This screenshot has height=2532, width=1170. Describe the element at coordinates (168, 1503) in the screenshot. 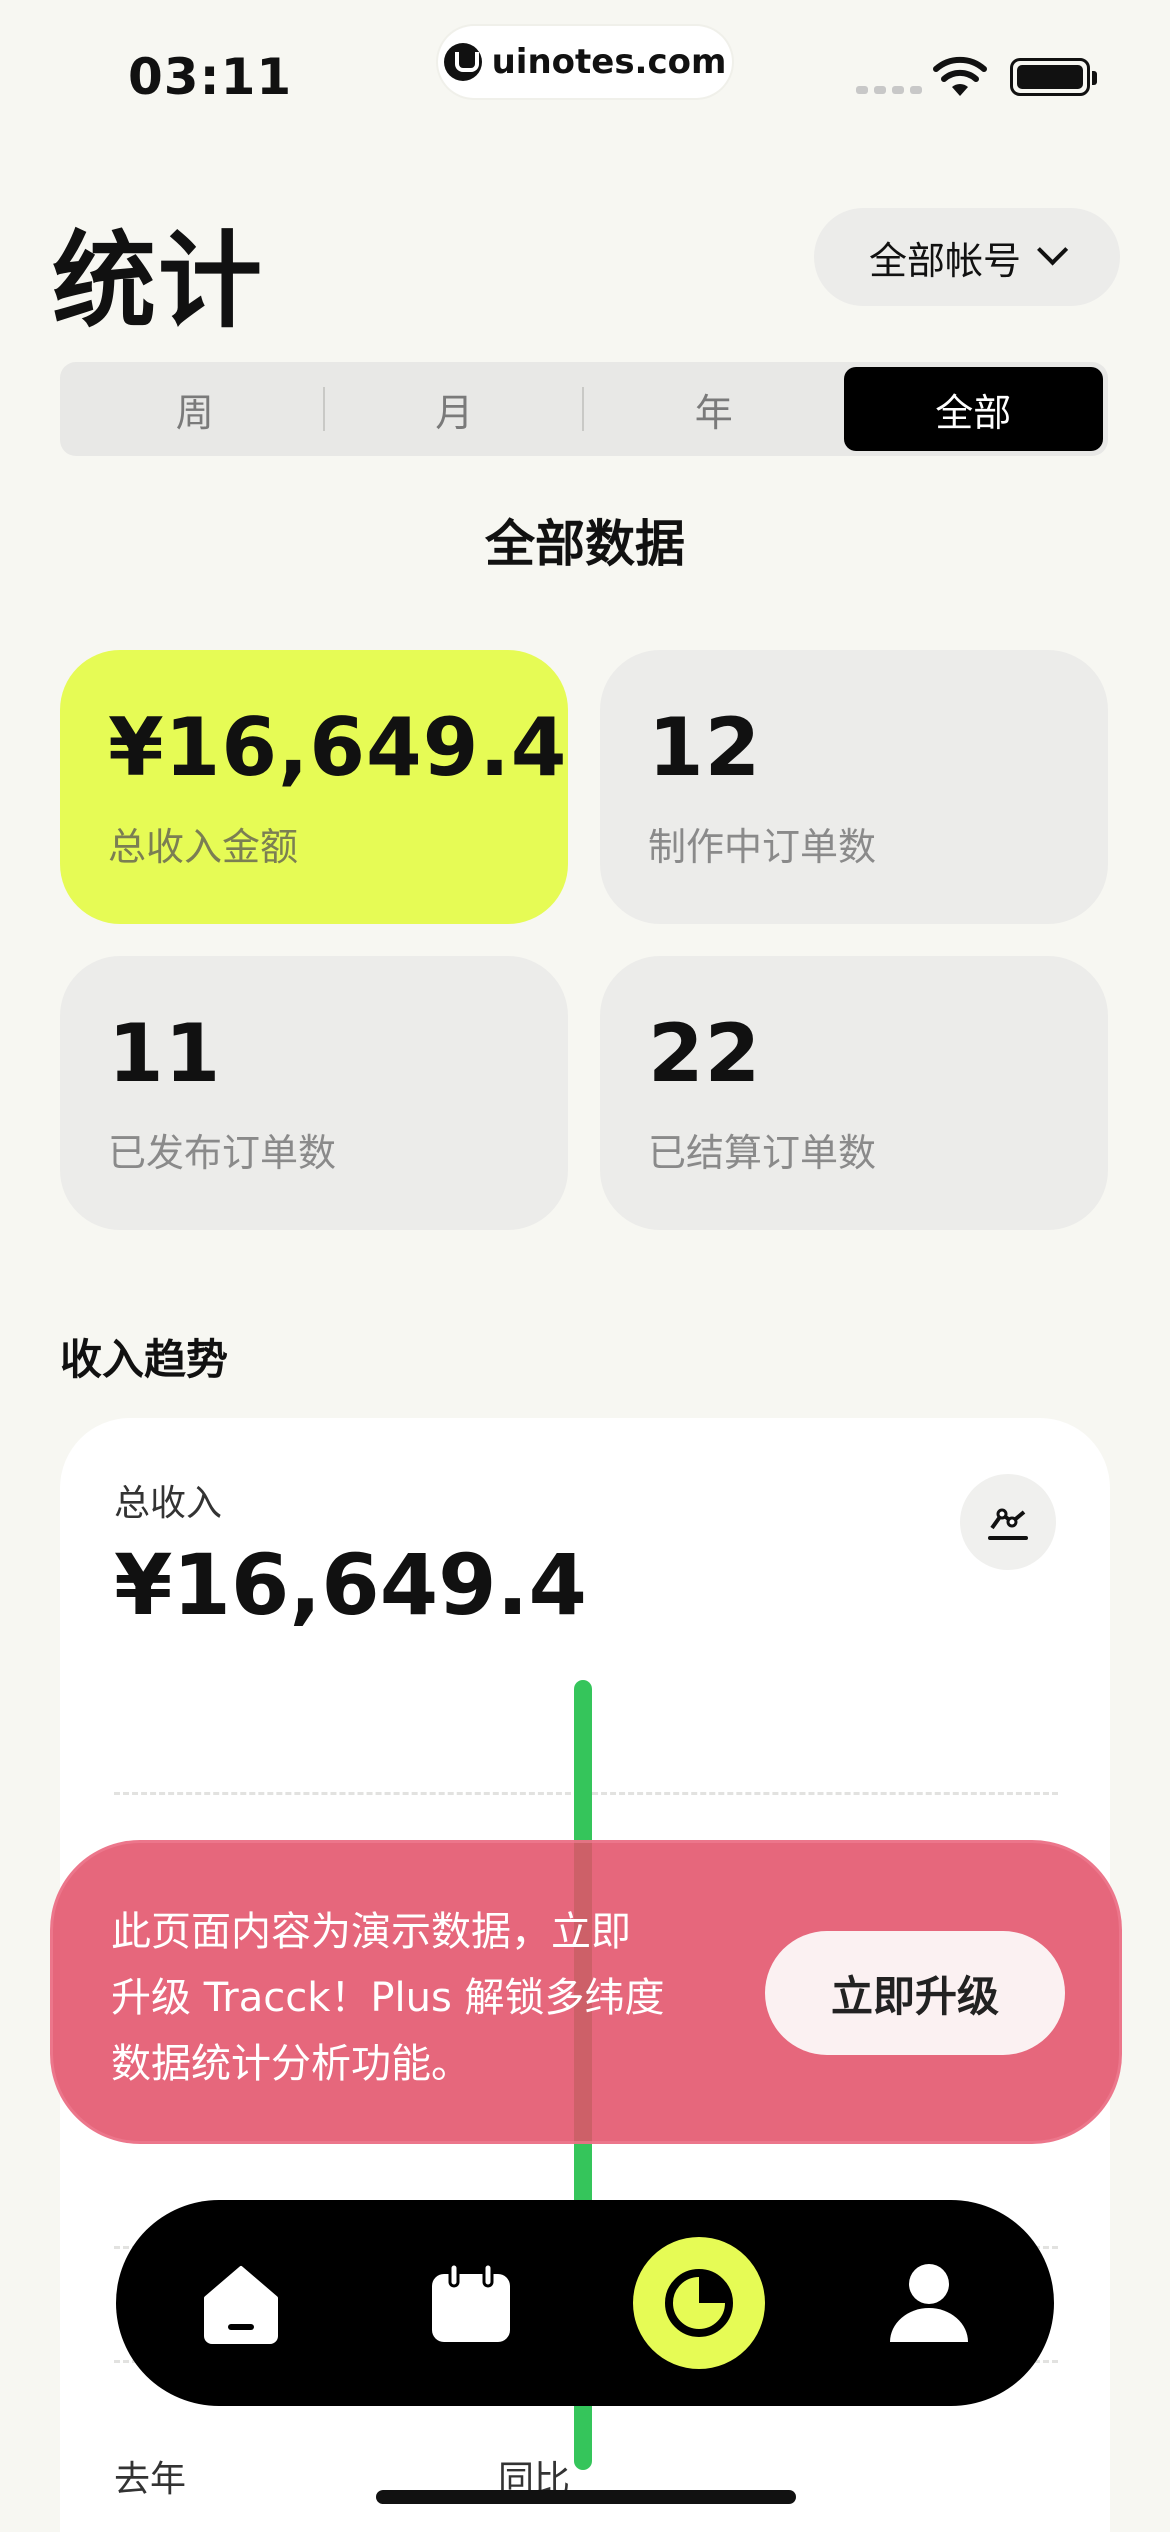

I see `trend-label: 总收入` at that location.